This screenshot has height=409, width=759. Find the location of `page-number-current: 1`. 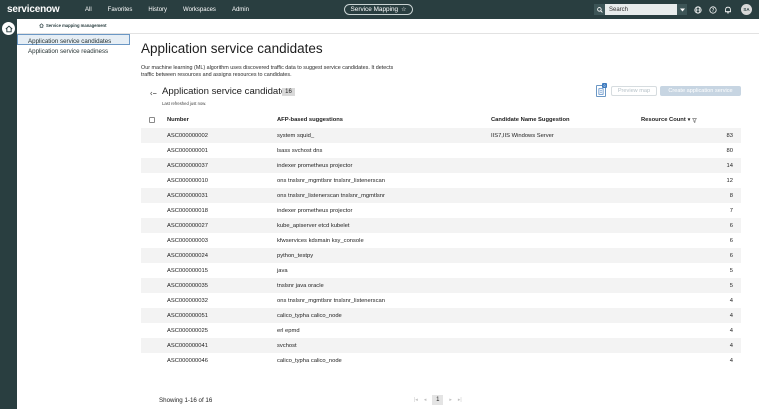

page-number-current: 1 is located at coordinates (438, 400).